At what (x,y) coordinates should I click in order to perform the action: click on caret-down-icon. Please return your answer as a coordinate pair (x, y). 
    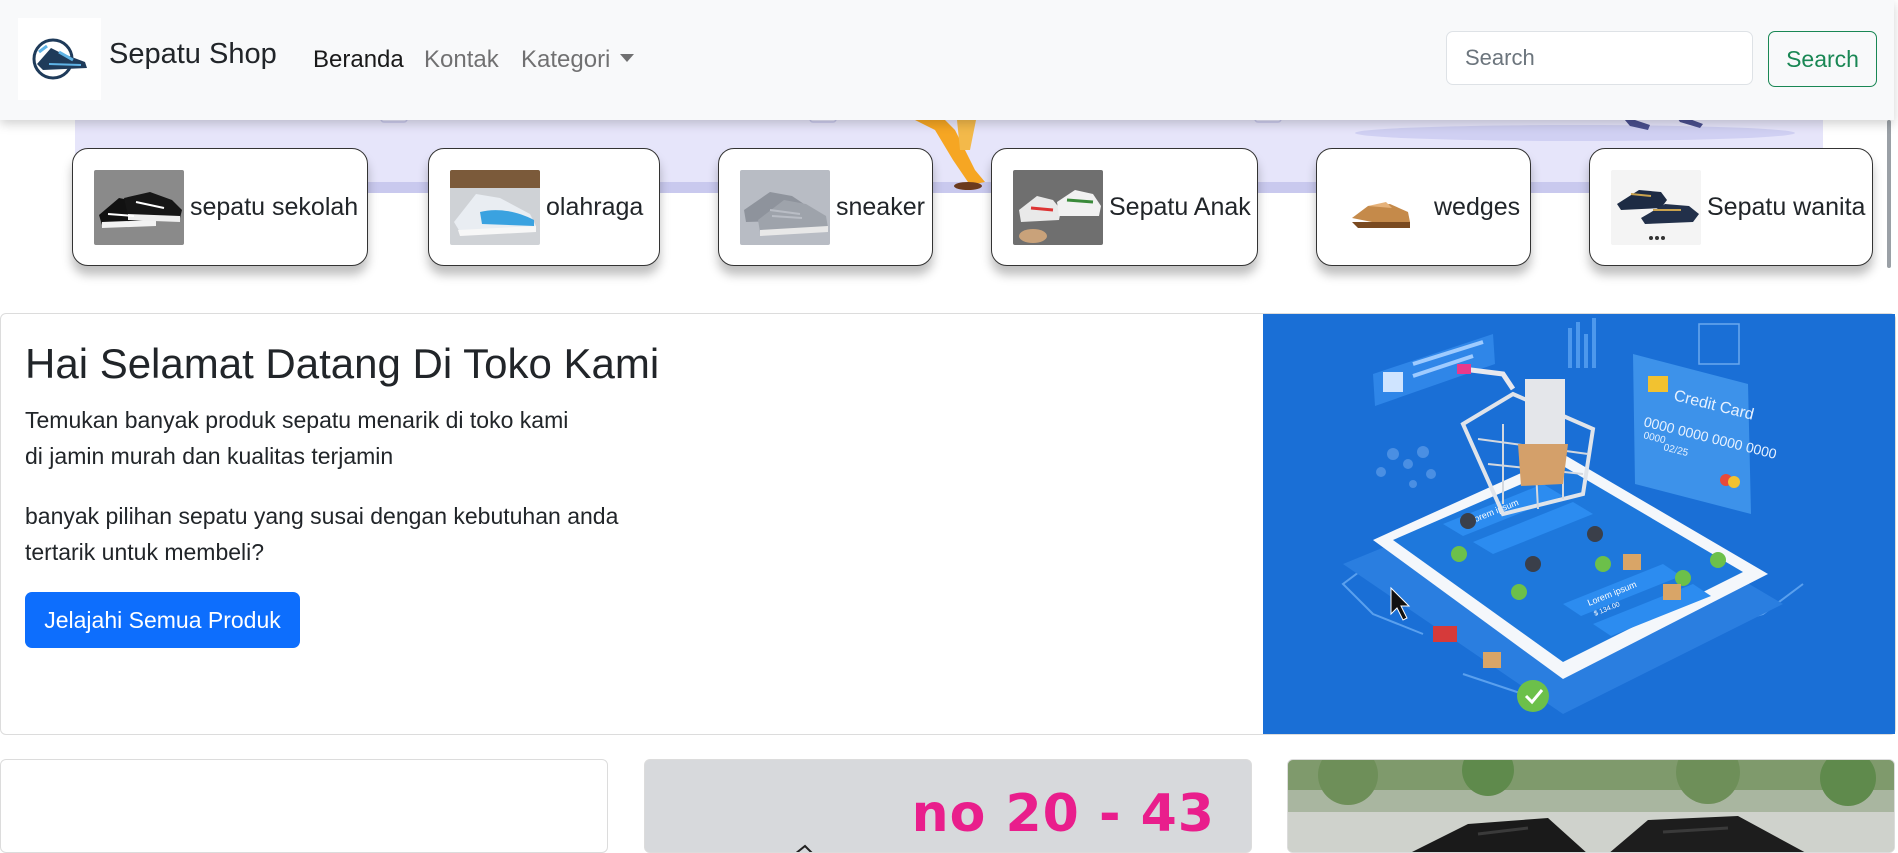
    Looking at the image, I should click on (627, 57).